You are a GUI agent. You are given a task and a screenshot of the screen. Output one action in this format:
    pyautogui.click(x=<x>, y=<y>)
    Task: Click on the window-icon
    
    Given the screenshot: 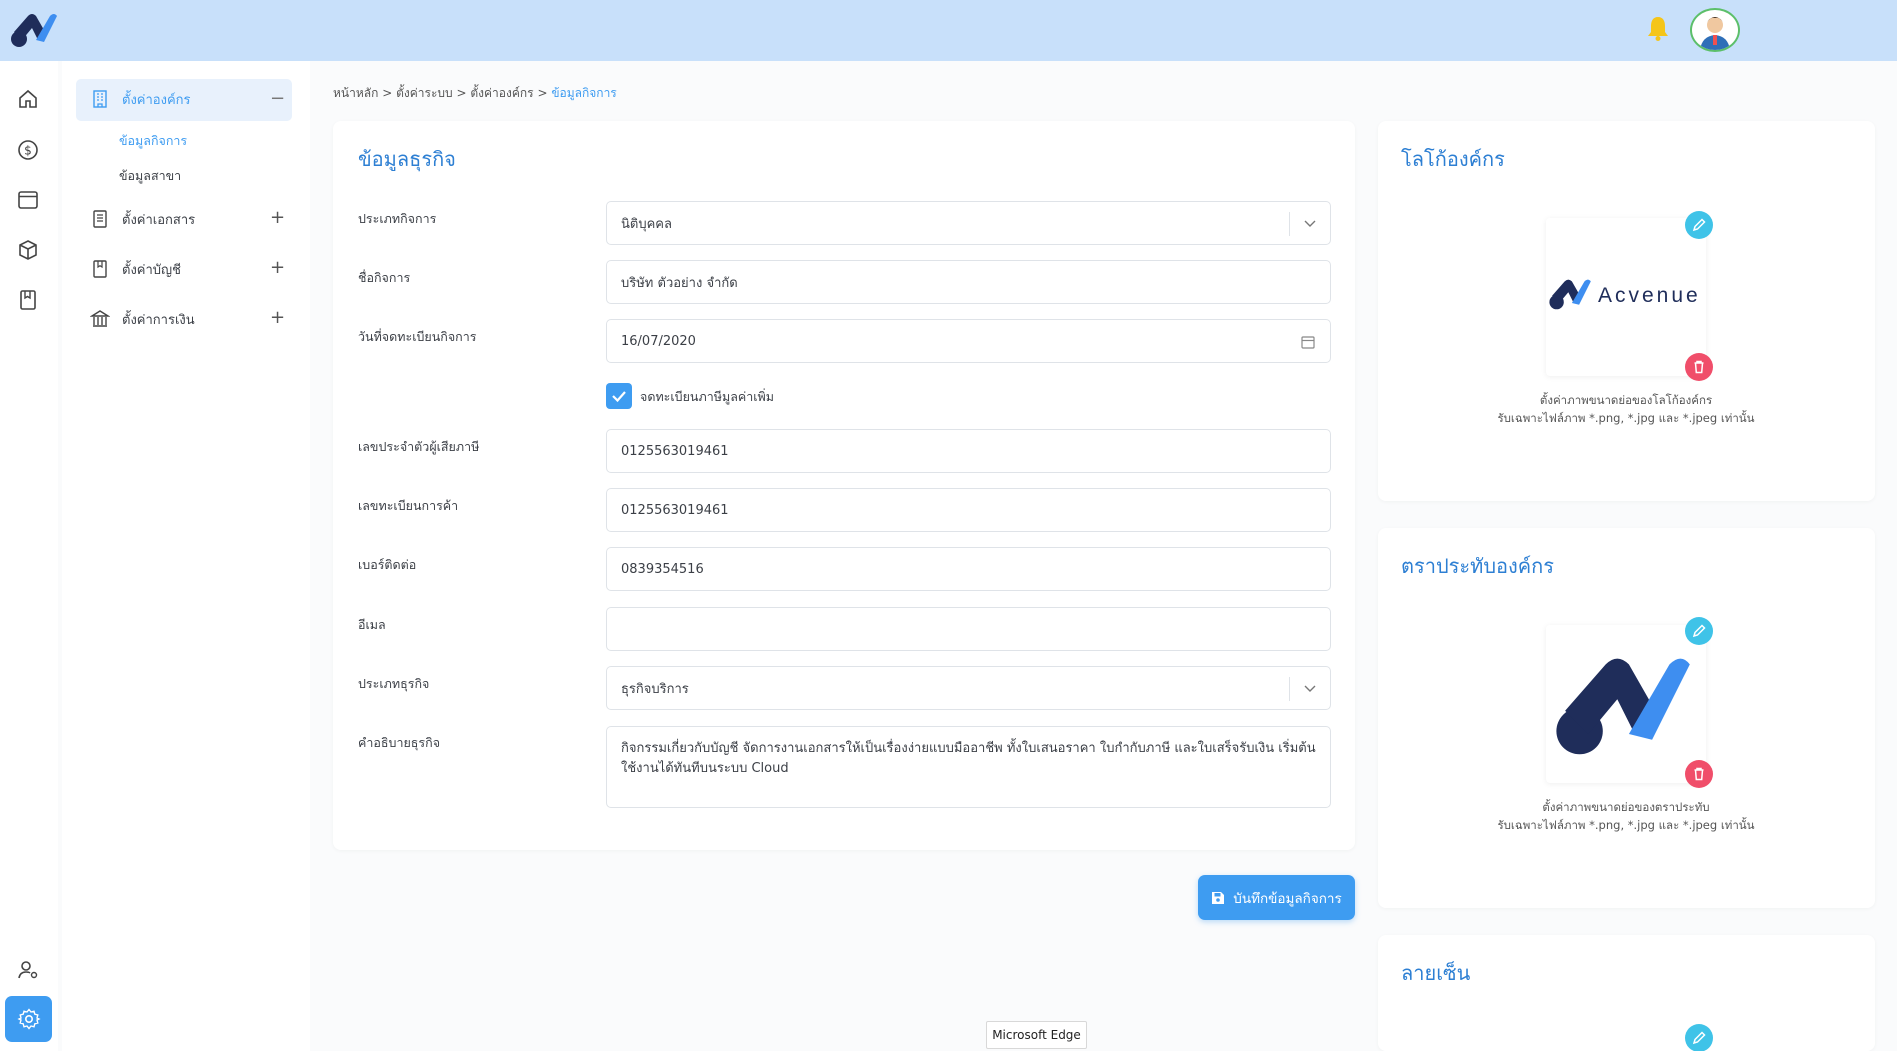 What is the action you would take?
    pyautogui.click(x=28, y=200)
    